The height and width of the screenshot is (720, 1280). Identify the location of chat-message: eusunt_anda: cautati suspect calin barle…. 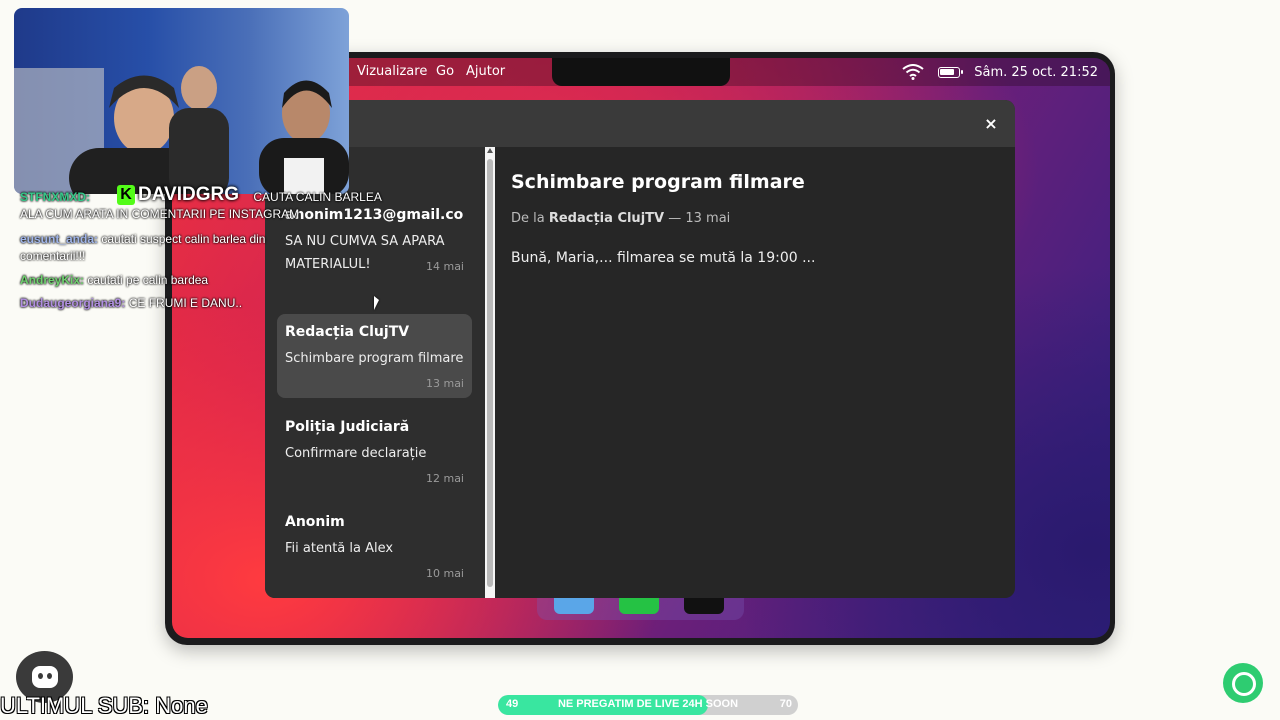
(142, 239).